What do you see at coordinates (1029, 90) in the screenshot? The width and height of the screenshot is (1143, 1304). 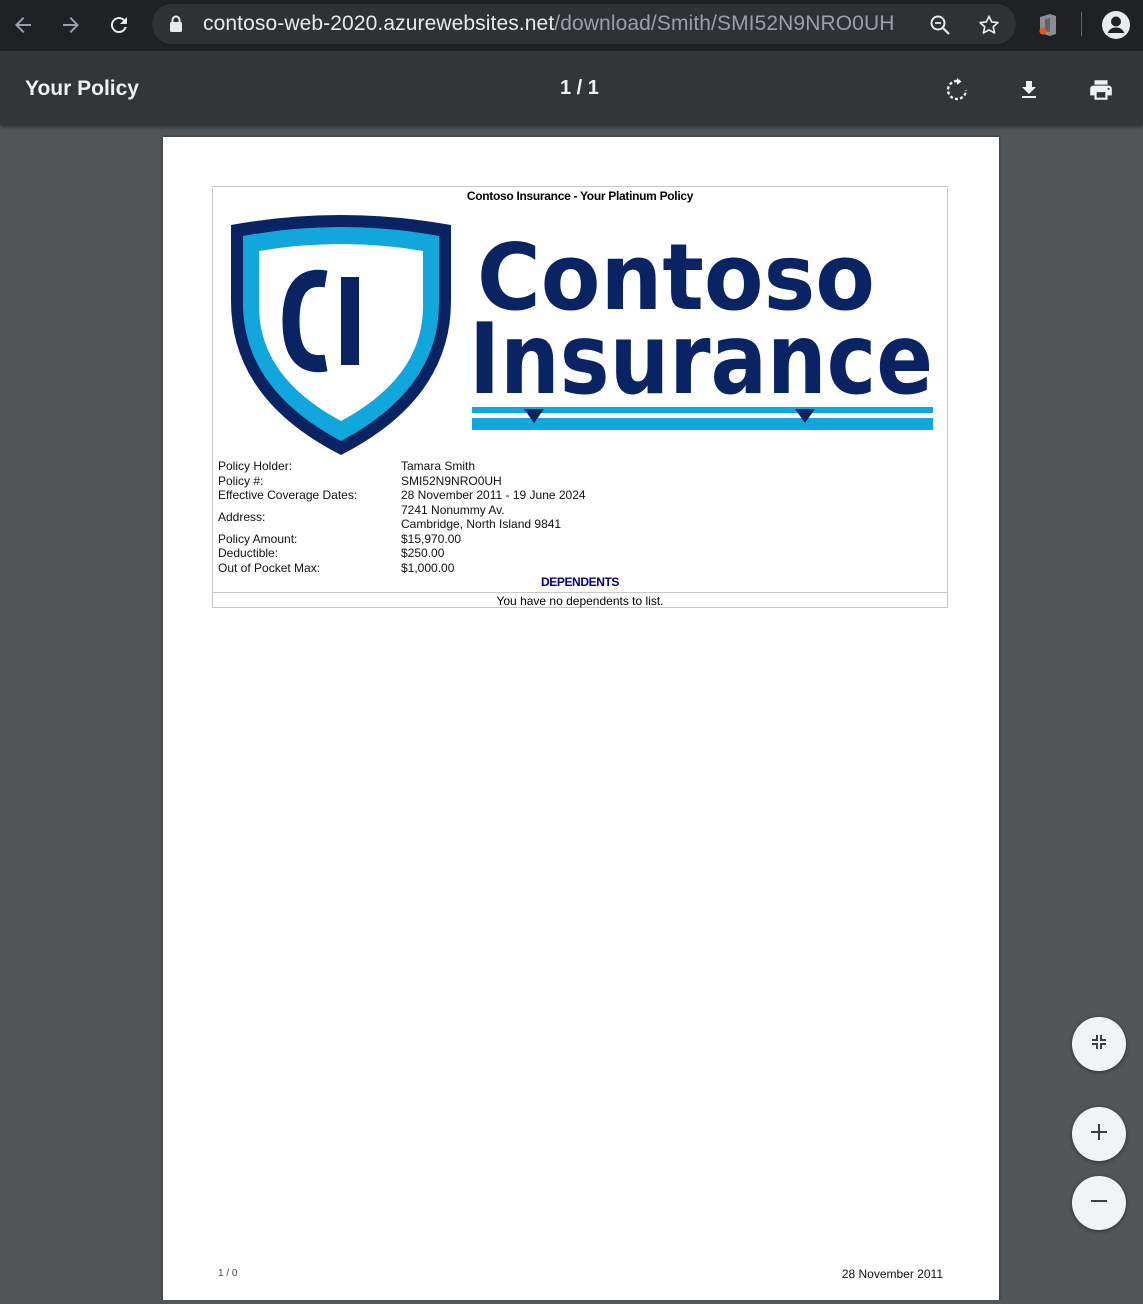 I see `download-icon` at bounding box center [1029, 90].